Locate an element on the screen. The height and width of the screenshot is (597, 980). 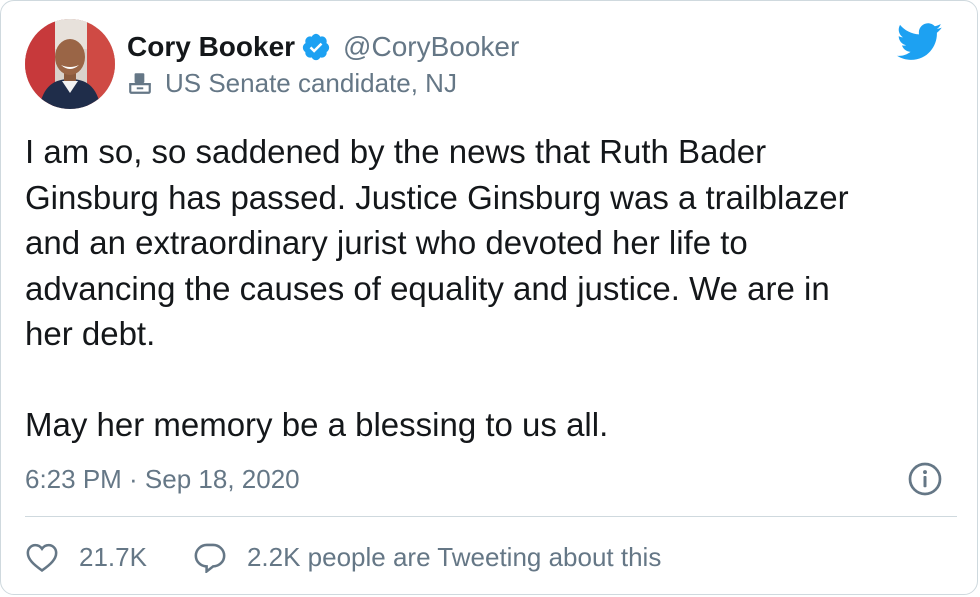
avatar-image is located at coordinates (70, 64).